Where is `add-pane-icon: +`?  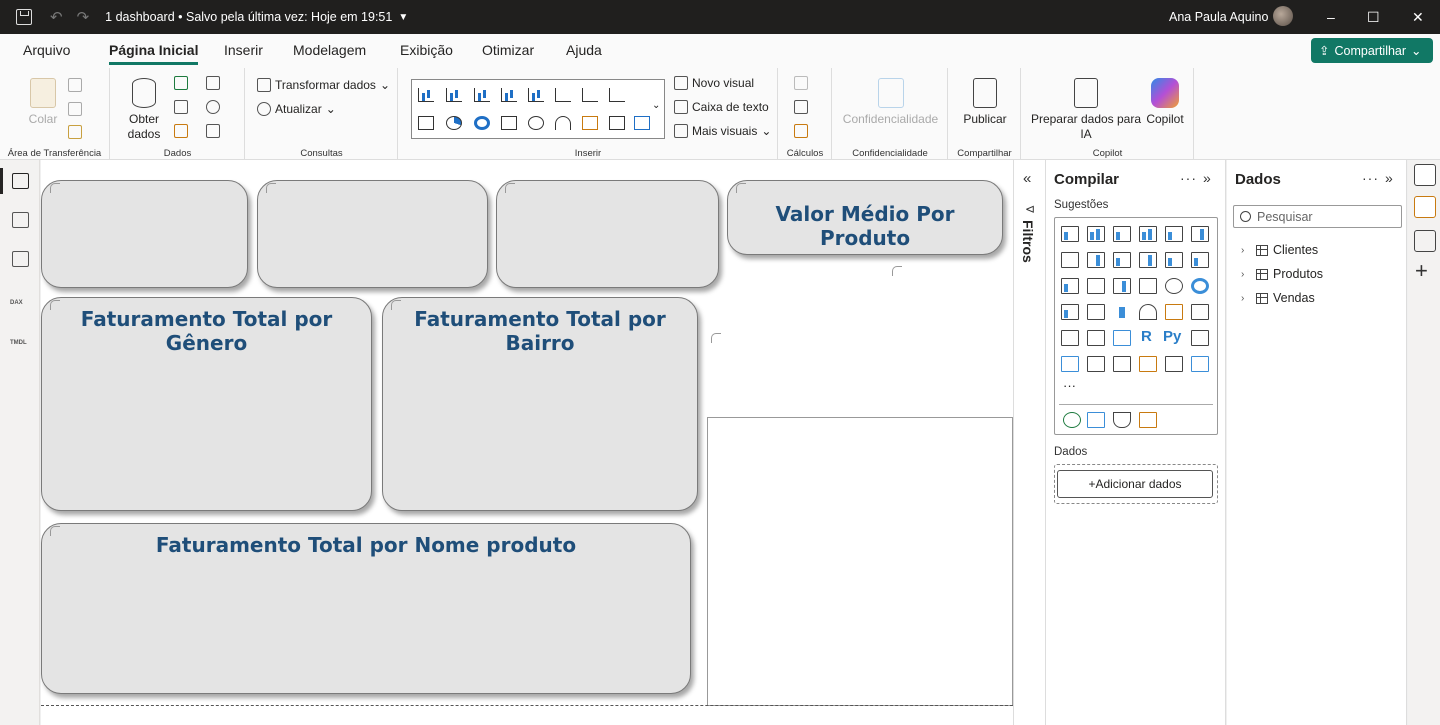 add-pane-icon: + is located at coordinates (1421, 271).